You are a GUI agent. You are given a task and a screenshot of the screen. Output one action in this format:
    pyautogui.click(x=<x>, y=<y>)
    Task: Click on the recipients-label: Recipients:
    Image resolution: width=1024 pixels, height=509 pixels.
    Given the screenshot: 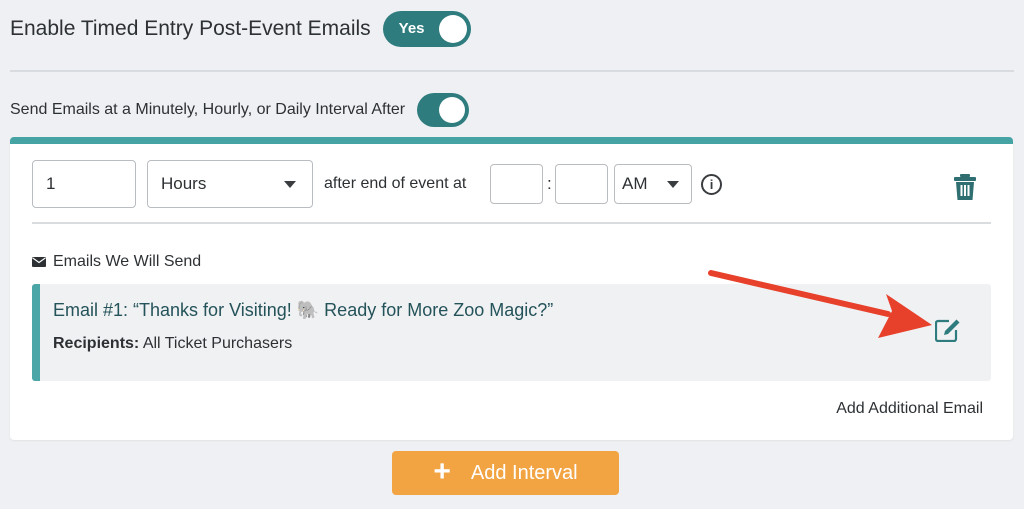 What is the action you would take?
    pyautogui.click(x=96, y=343)
    